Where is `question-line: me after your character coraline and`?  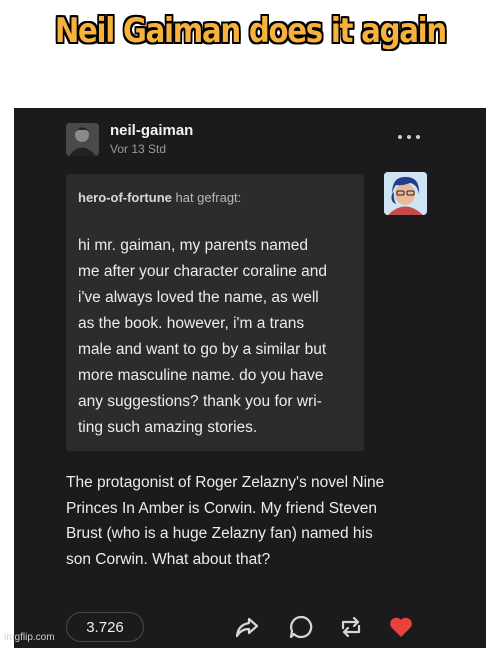
question-line: me after your character coraline and is located at coordinates (202, 271).